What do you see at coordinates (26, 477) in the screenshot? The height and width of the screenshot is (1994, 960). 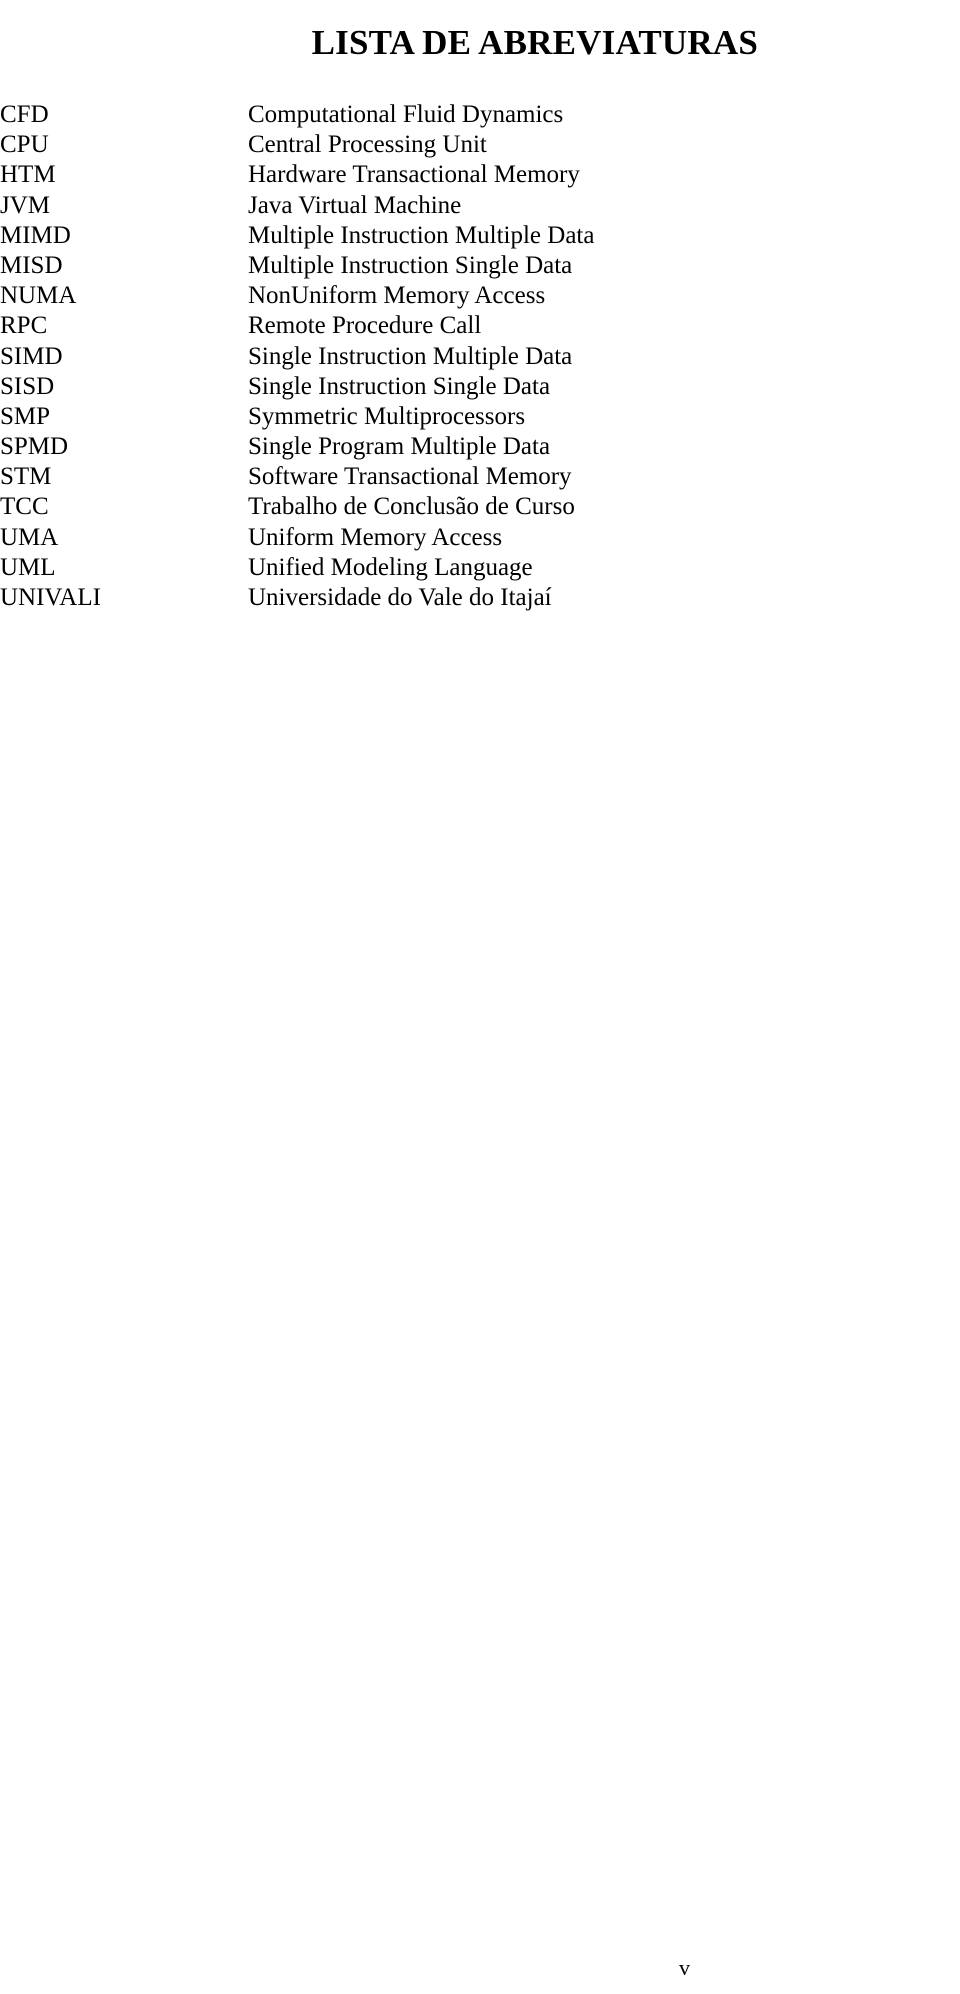 I see `abbreviation-term: STM` at bounding box center [26, 477].